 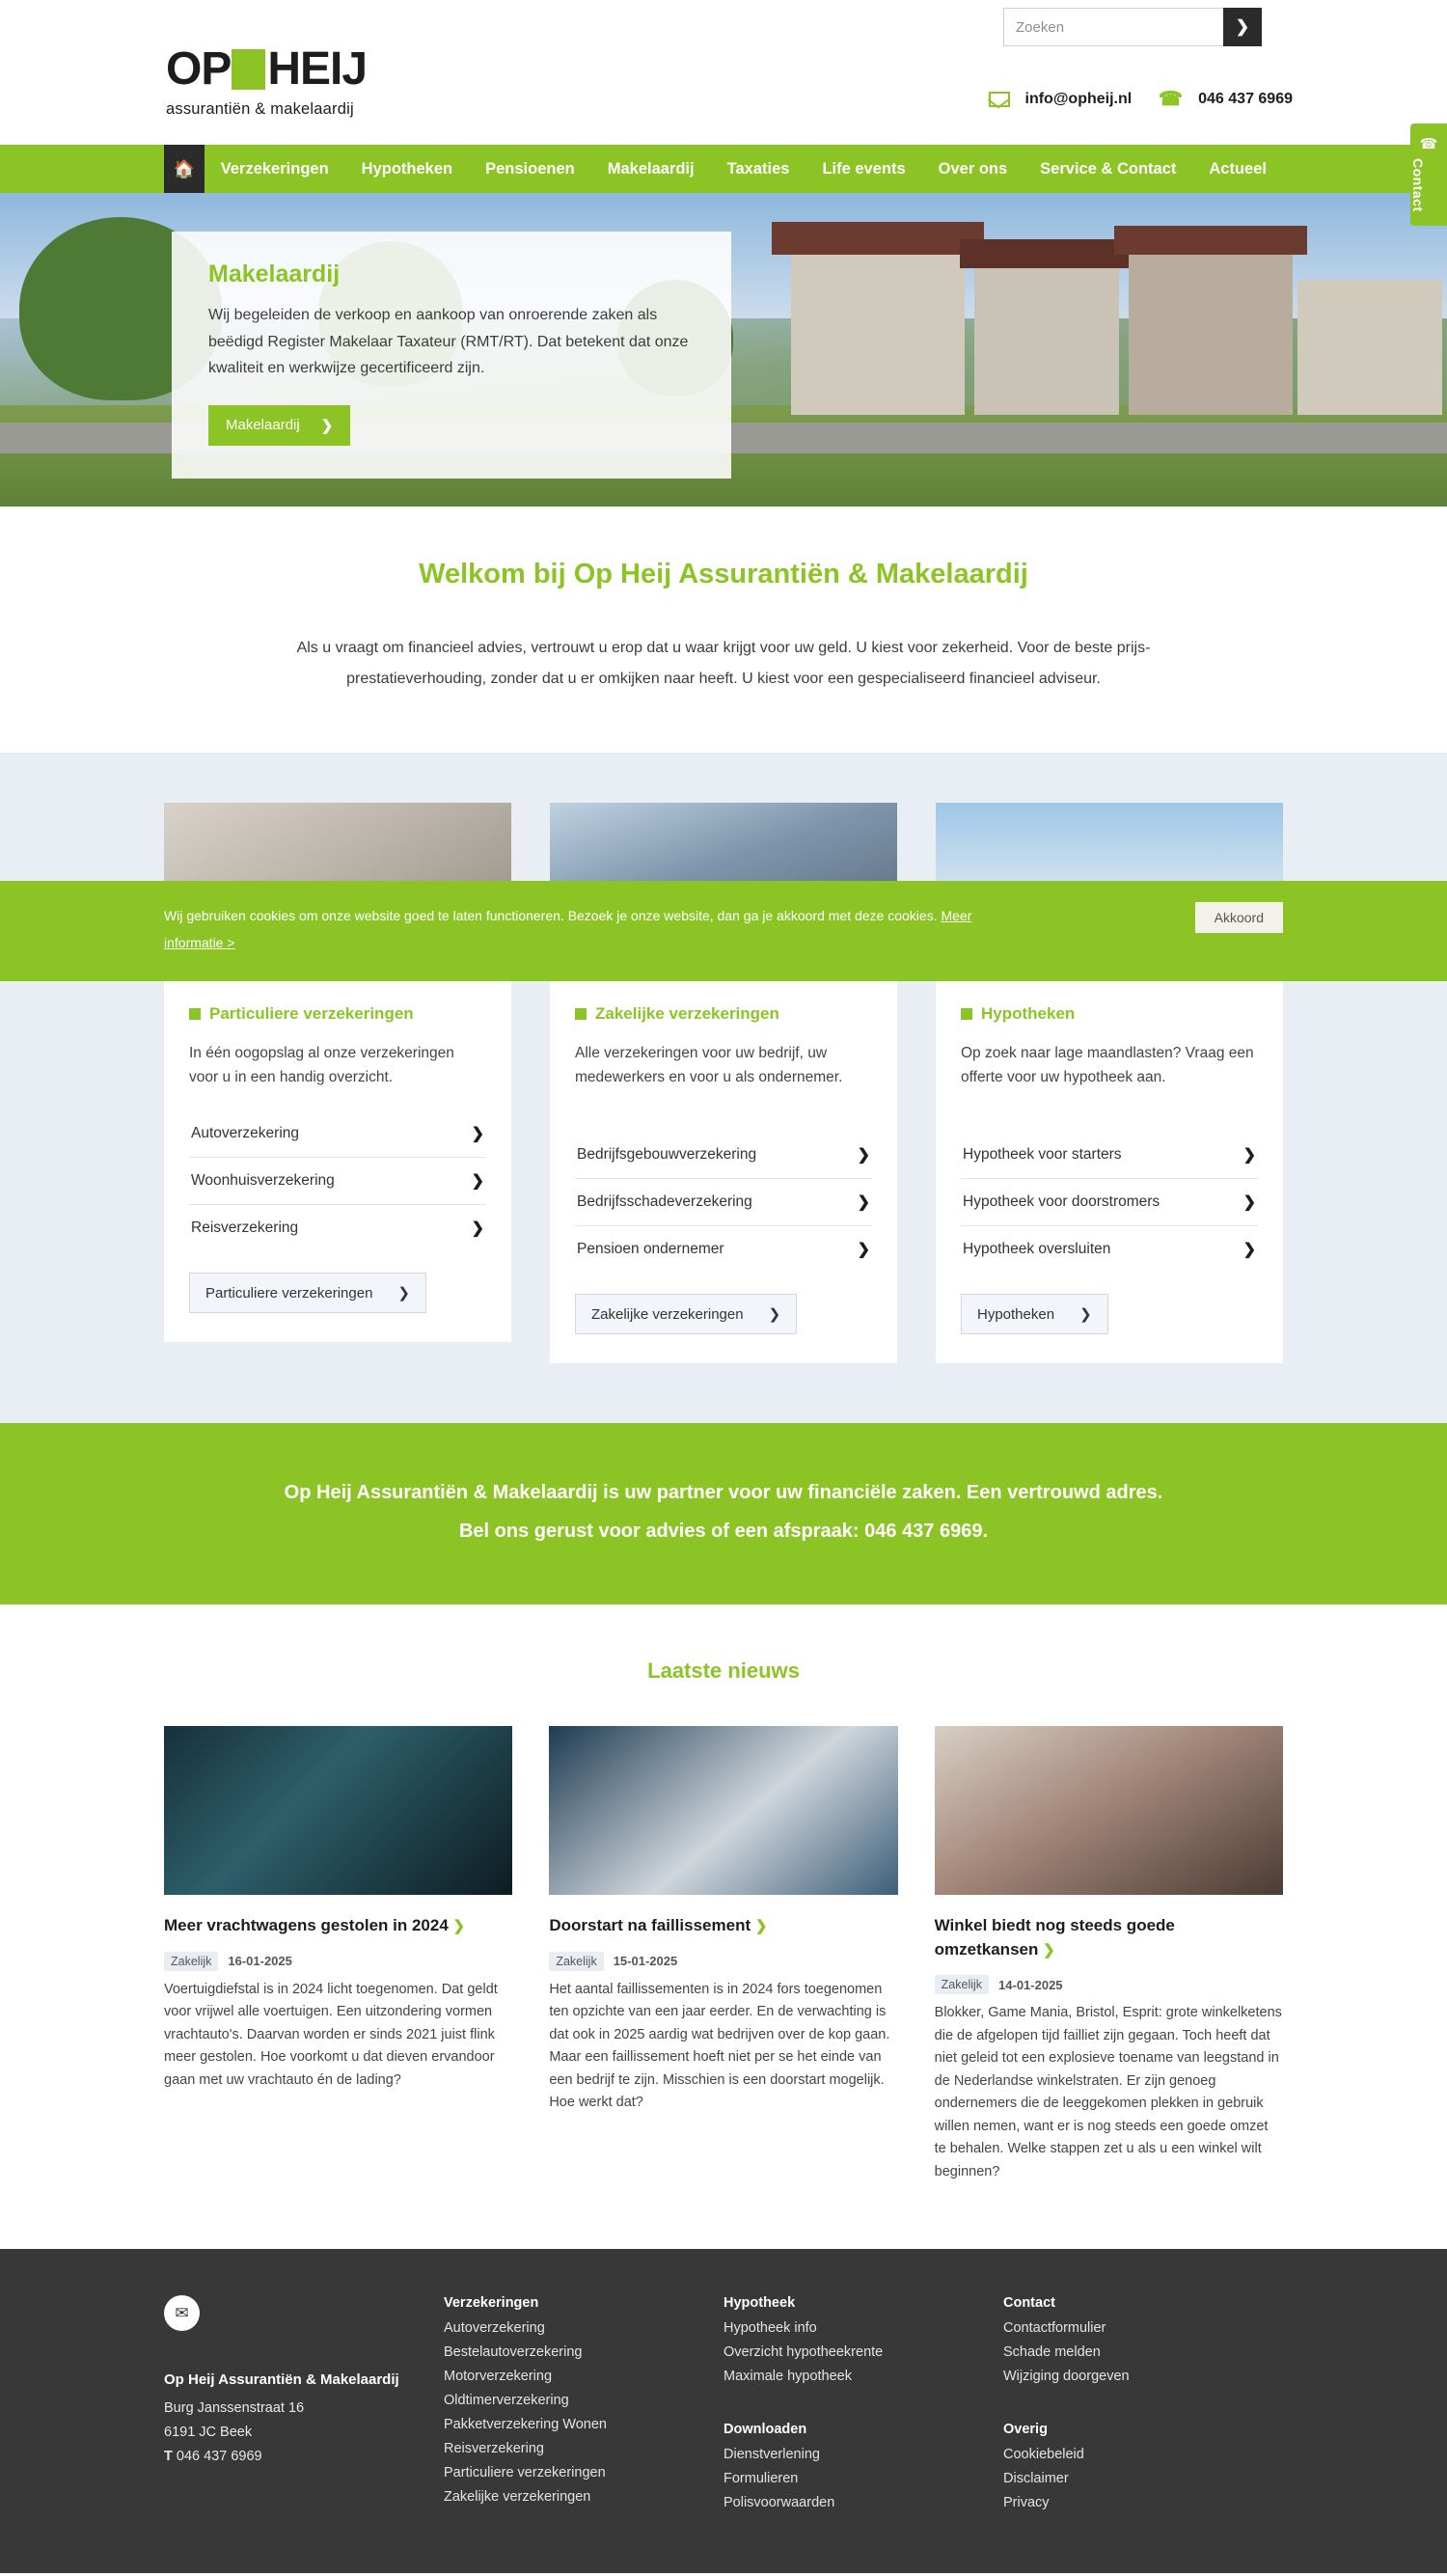 What do you see at coordinates (1143, 2353) in the screenshot?
I see `footer-link: Schade melden` at bounding box center [1143, 2353].